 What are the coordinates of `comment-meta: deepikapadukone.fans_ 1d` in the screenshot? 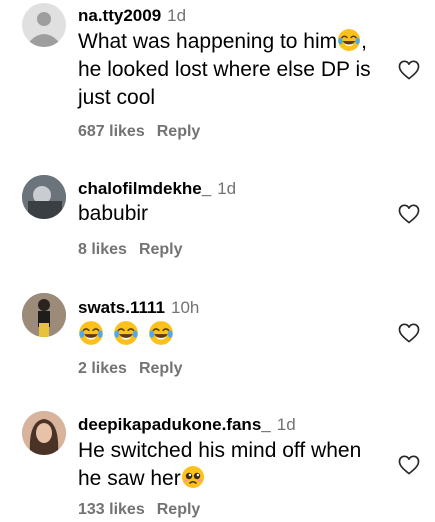 It's located at (187, 425).